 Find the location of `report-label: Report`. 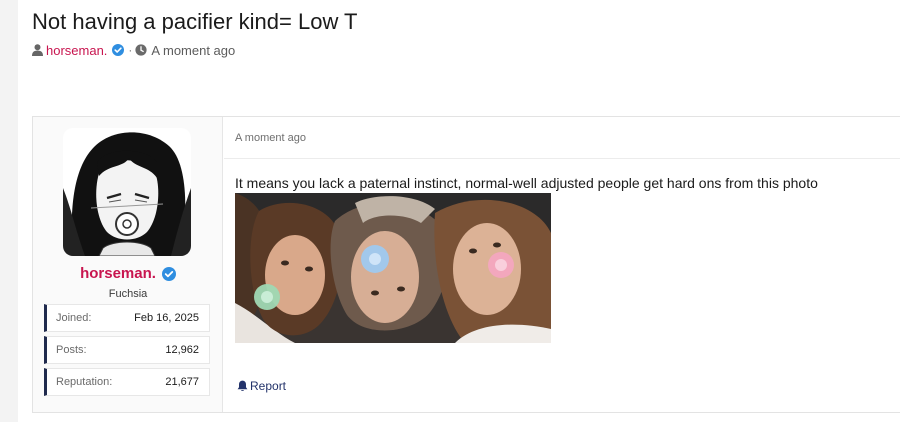

report-label: Report is located at coordinates (268, 386).